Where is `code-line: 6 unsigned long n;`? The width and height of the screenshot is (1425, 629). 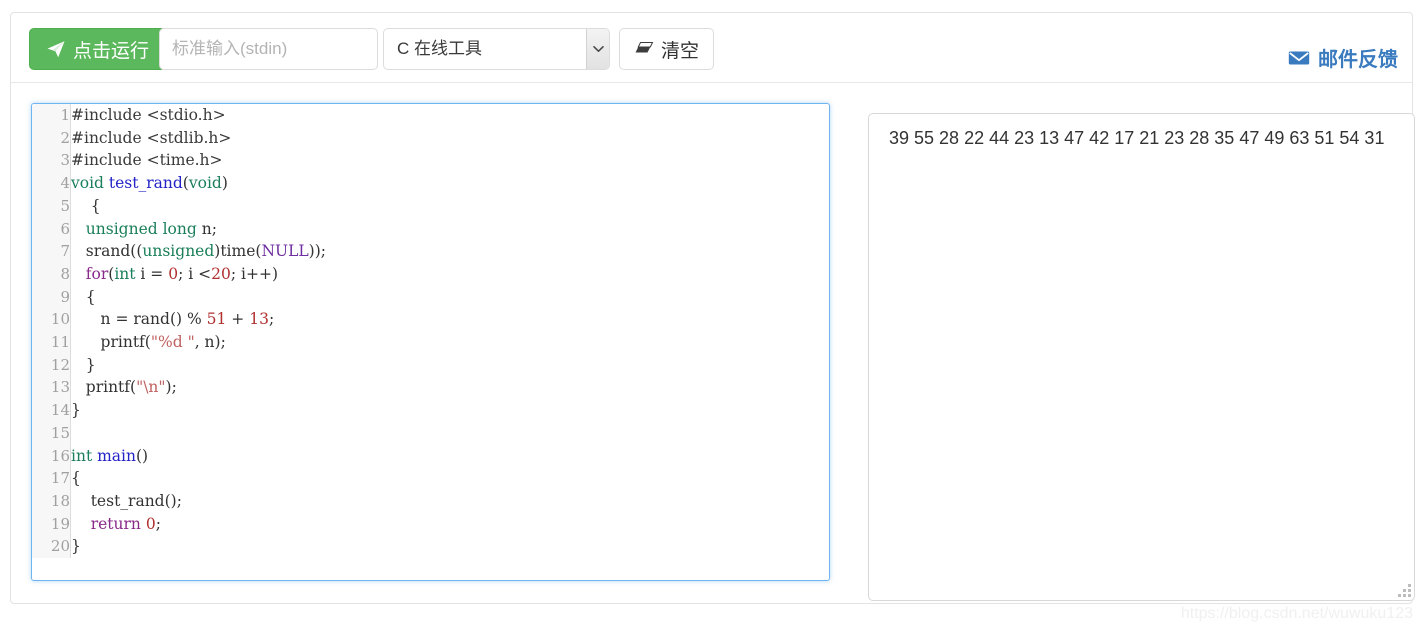 code-line: 6 unsigned long n; is located at coordinates (431, 229).